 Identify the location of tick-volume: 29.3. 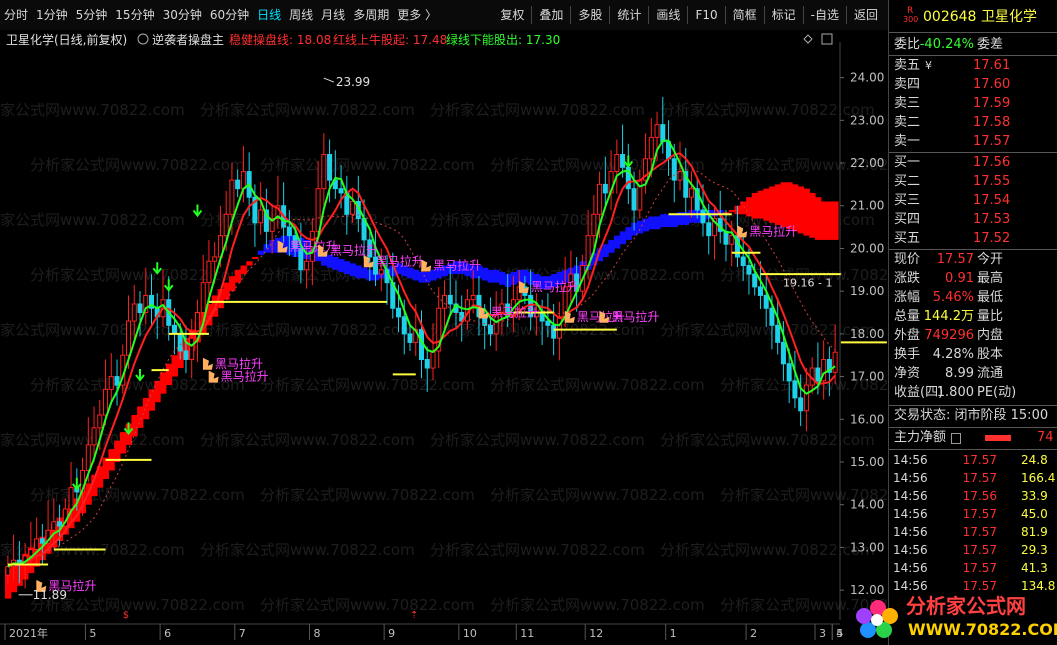
(1034, 550).